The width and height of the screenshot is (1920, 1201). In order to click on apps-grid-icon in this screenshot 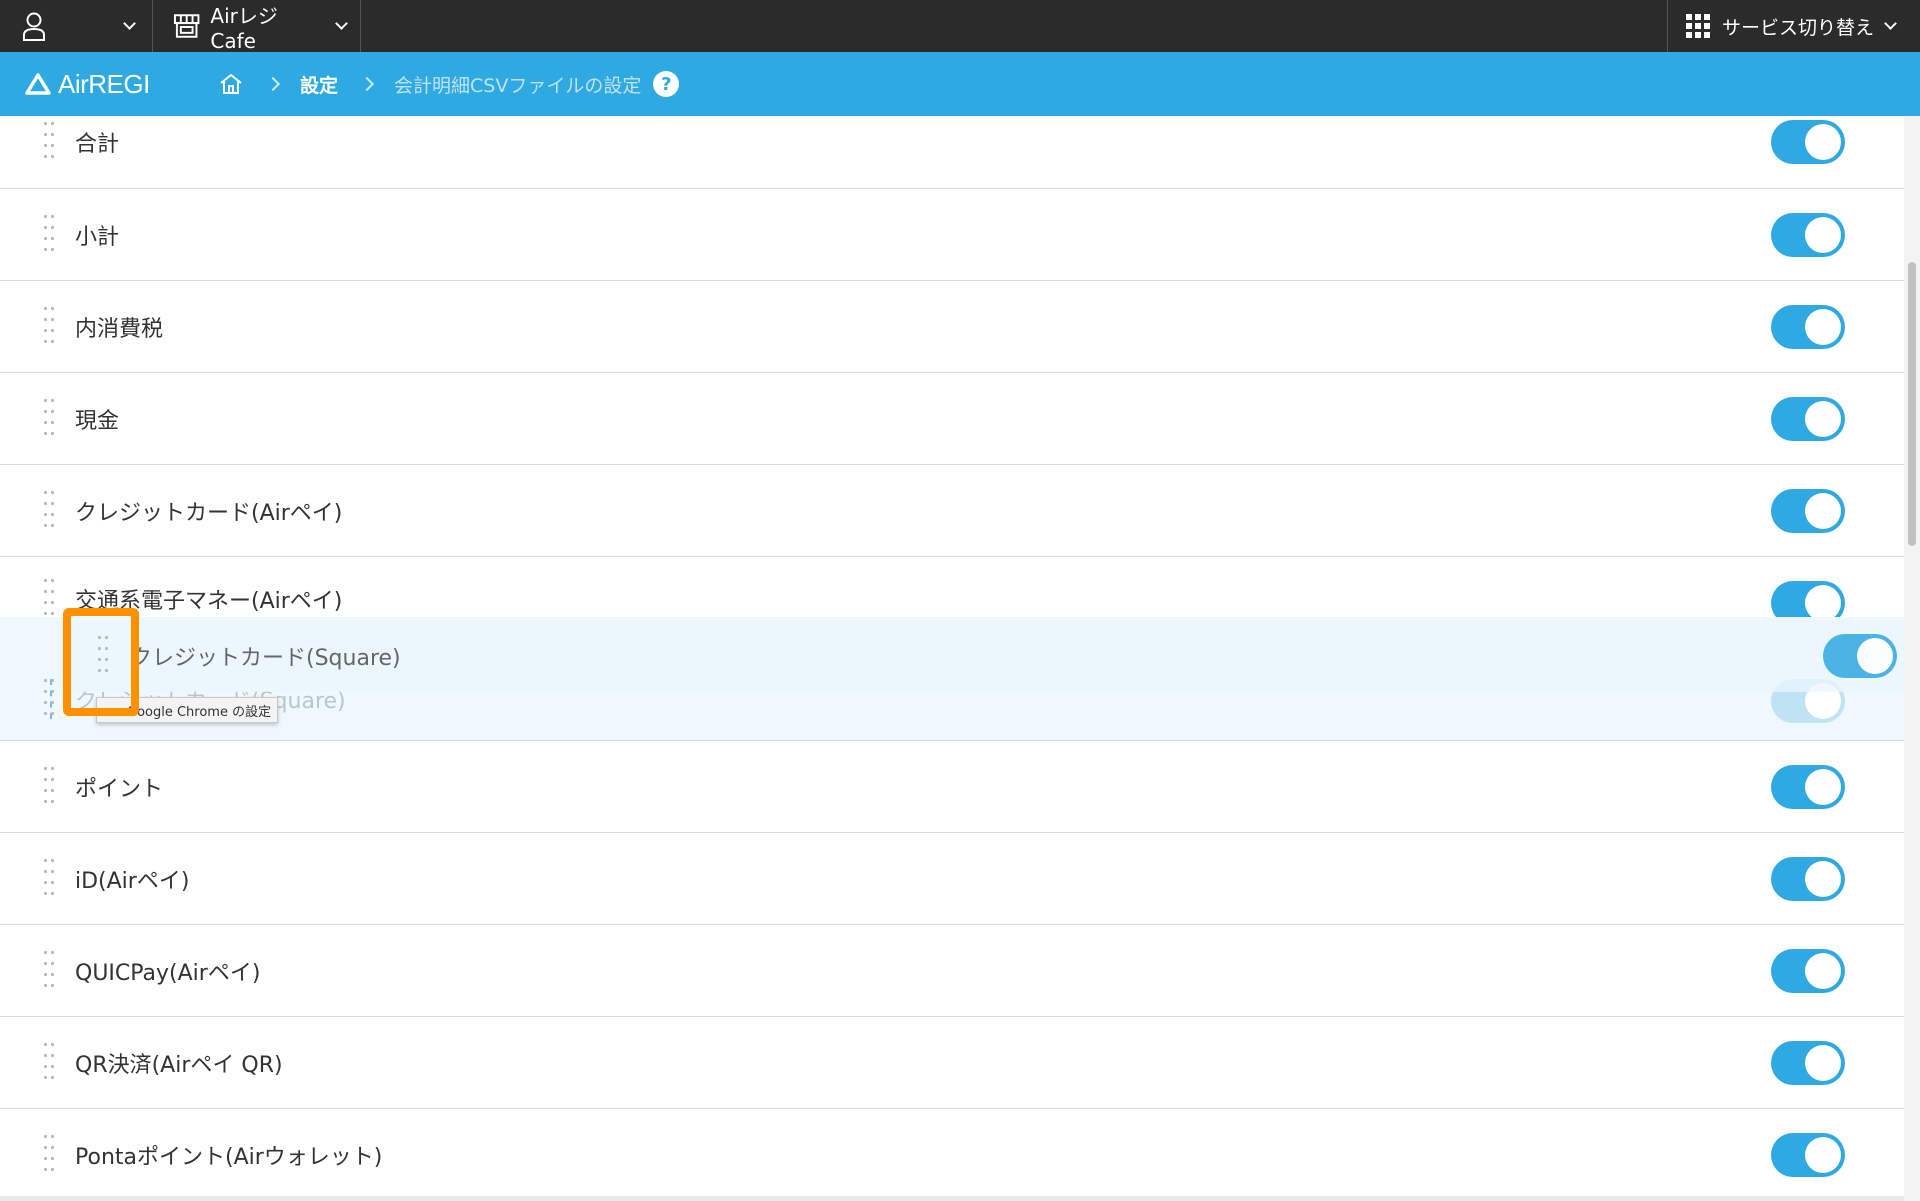, I will do `click(1698, 26)`.